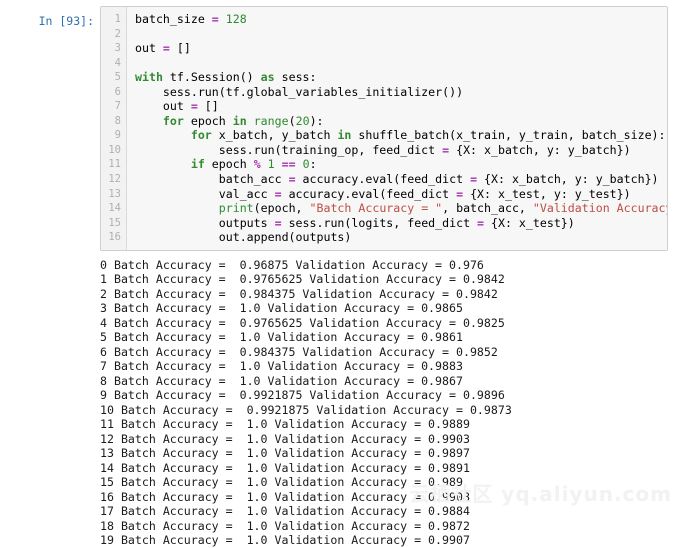  Describe the element at coordinates (205, 222) in the screenshot. I see `code-token: outputs` at that location.